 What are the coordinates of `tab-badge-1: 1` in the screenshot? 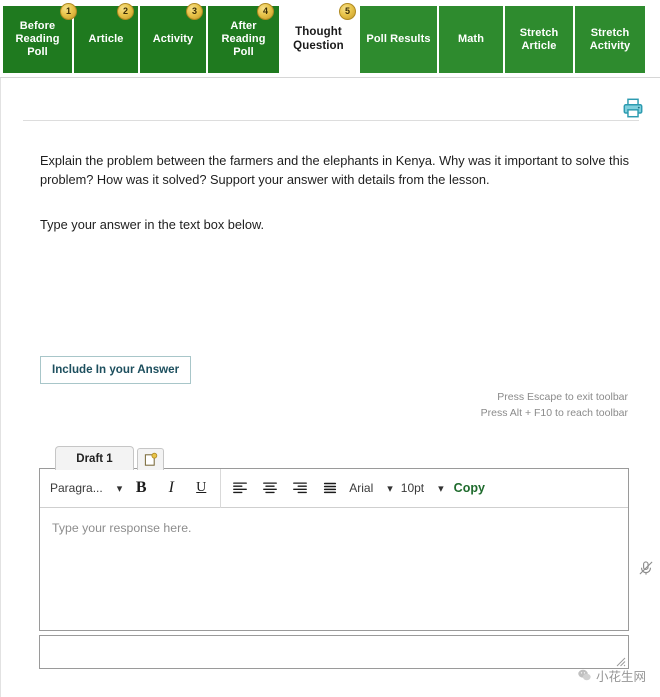 It's located at (68, 11).